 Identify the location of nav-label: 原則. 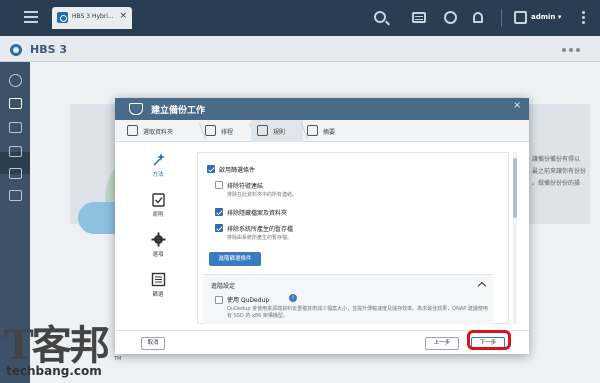
(158, 215).